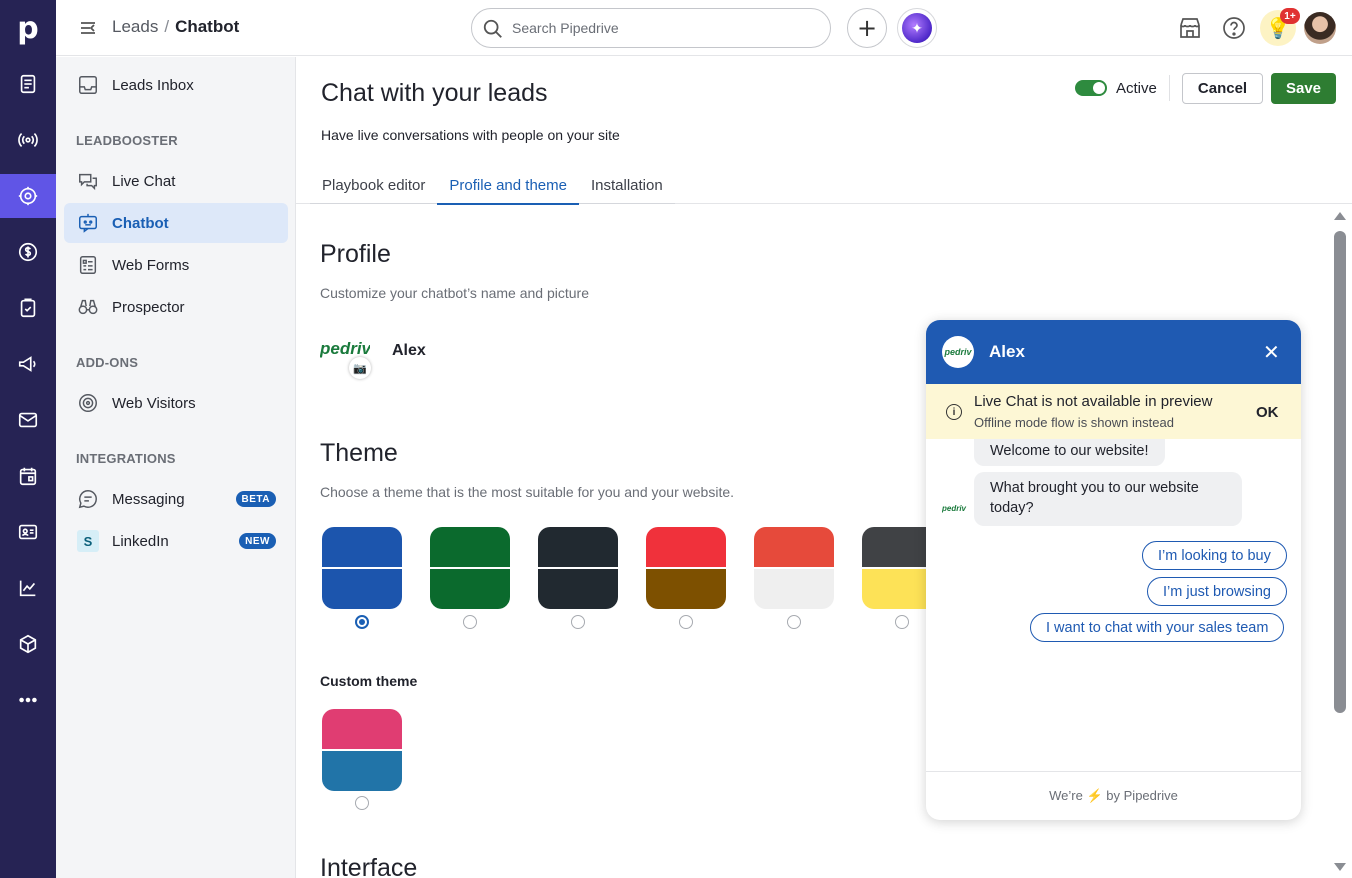  Describe the element at coordinates (1066, 795) in the screenshot. I see `footer-text: We’re` at that location.